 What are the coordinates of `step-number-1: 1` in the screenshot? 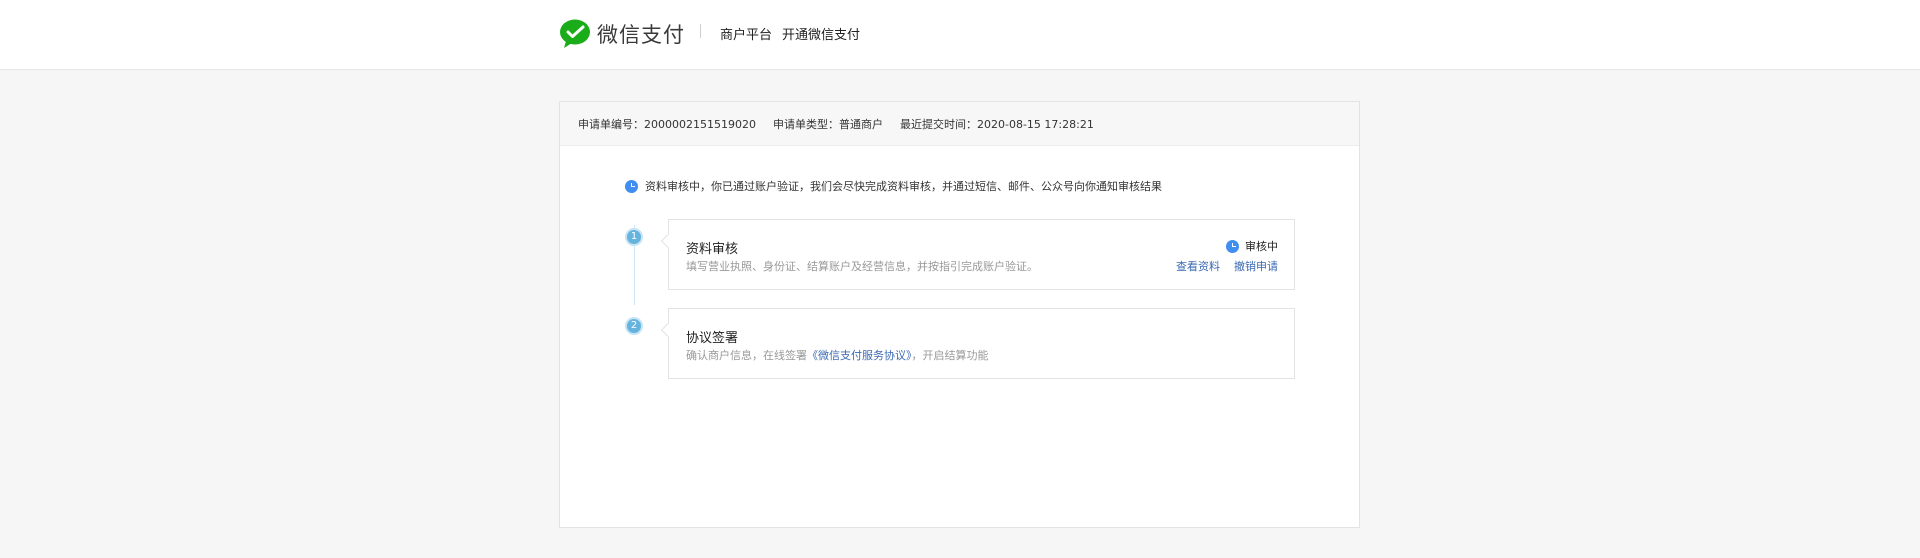 It's located at (634, 237).